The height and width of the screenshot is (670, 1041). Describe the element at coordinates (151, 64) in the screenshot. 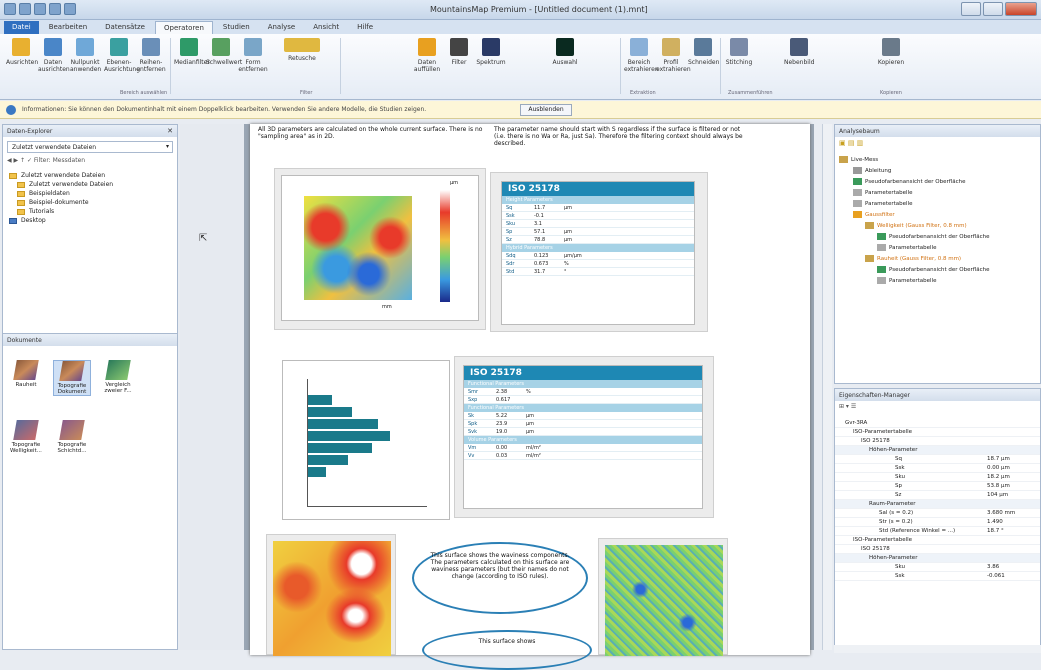

I see `rows-remove-button: Reihen-entfernen` at that location.